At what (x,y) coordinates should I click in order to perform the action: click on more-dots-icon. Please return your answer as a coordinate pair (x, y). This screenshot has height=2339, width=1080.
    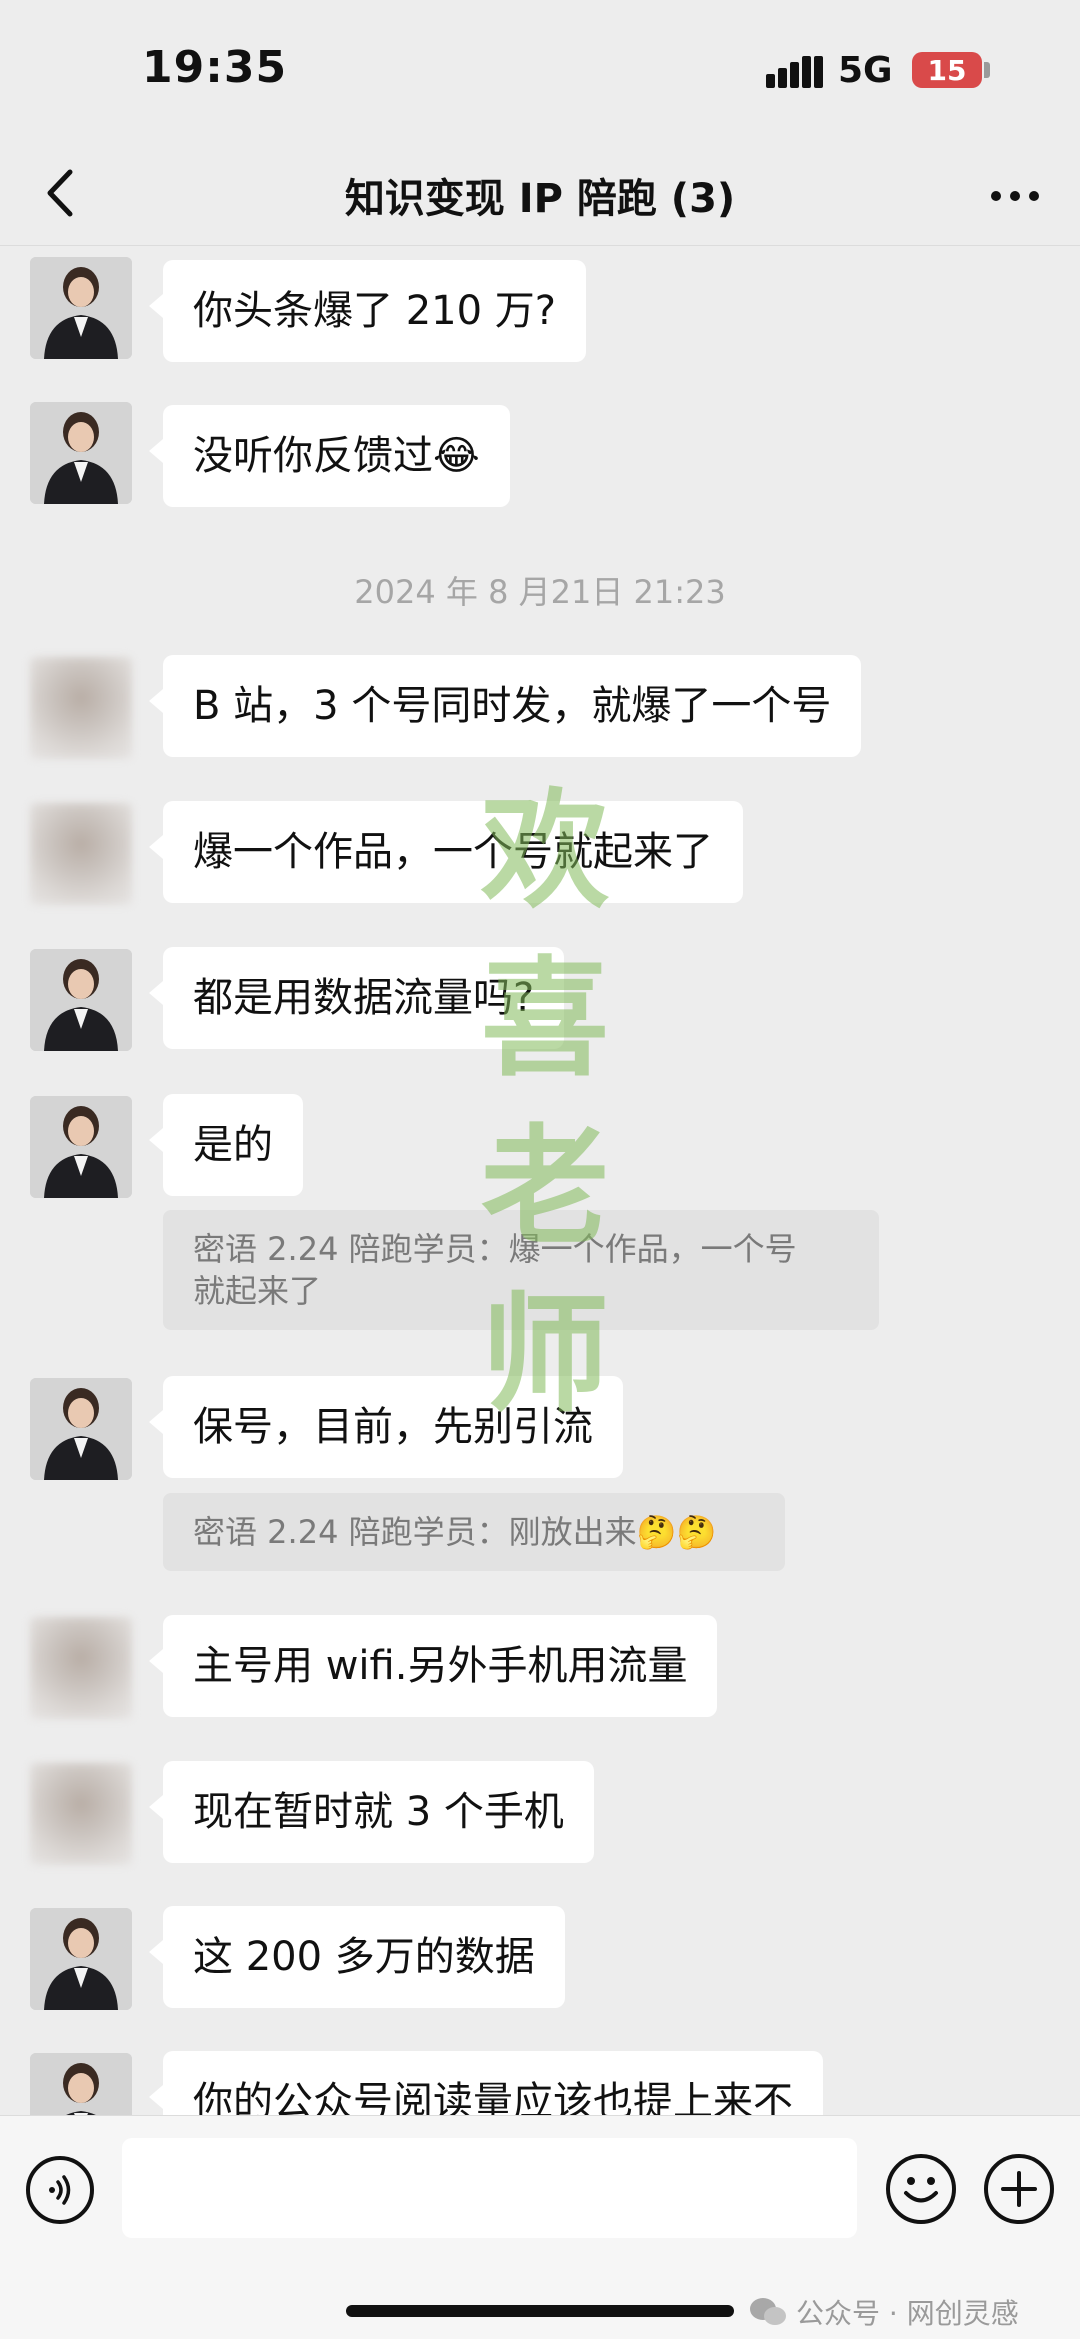
    Looking at the image, I should click on (1015, 196).